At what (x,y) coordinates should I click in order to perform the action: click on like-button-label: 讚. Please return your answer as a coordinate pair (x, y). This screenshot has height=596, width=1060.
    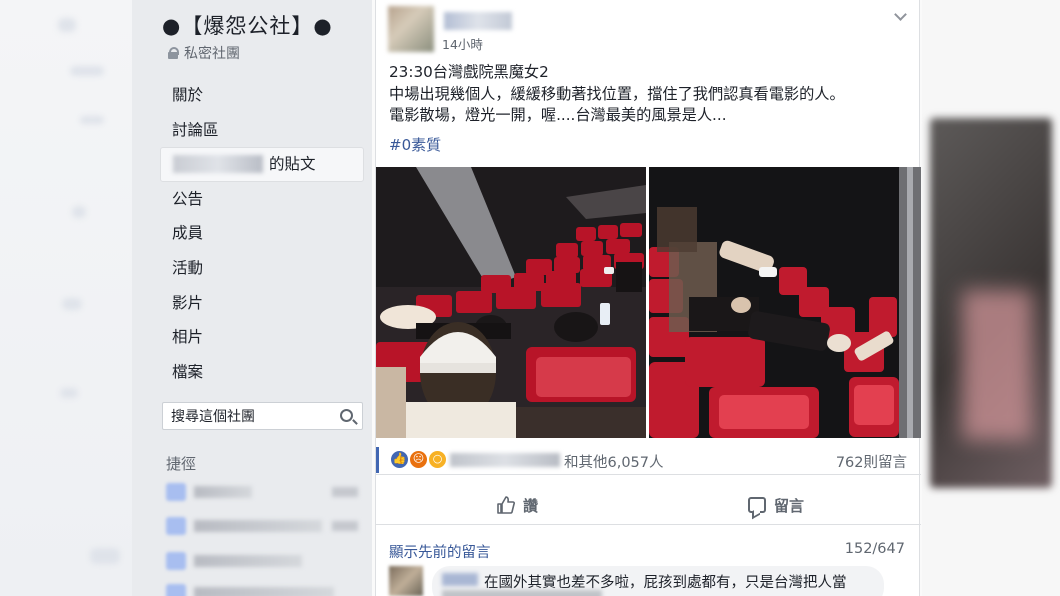
    Looking at the image, I should click on (531, 505).